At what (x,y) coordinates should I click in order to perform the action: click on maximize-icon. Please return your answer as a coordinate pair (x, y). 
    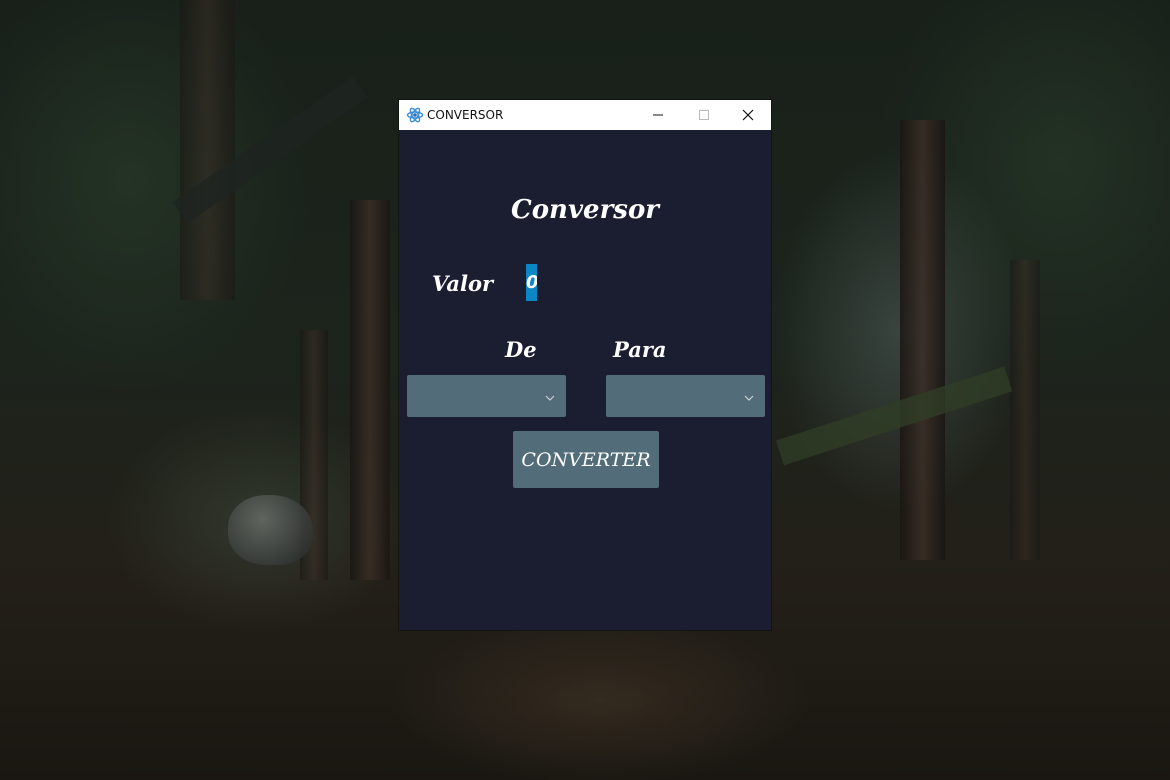
    Looking at the image, I should click on (704, 115).